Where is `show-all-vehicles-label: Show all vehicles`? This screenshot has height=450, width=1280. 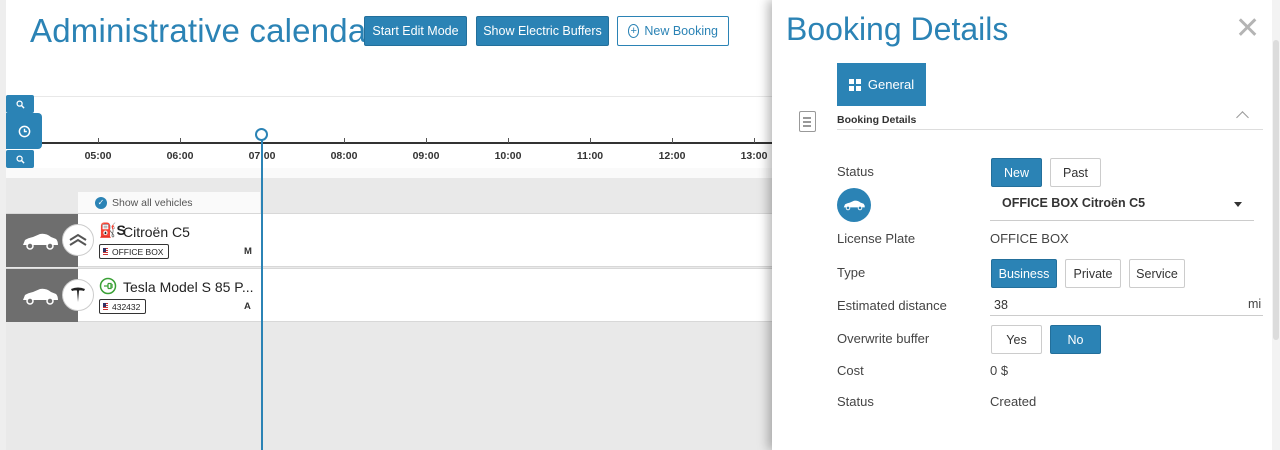
show-all-vehicles-label: Show all vehicles is located at coordinates (152, 202).